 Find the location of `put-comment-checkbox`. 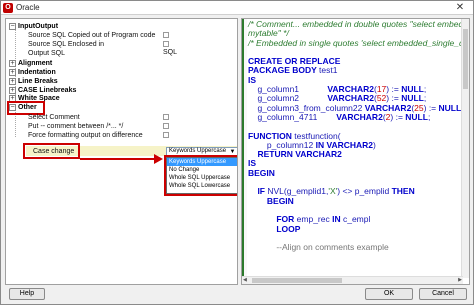

put-comment-checkbox is located at coordinates (166, 126).